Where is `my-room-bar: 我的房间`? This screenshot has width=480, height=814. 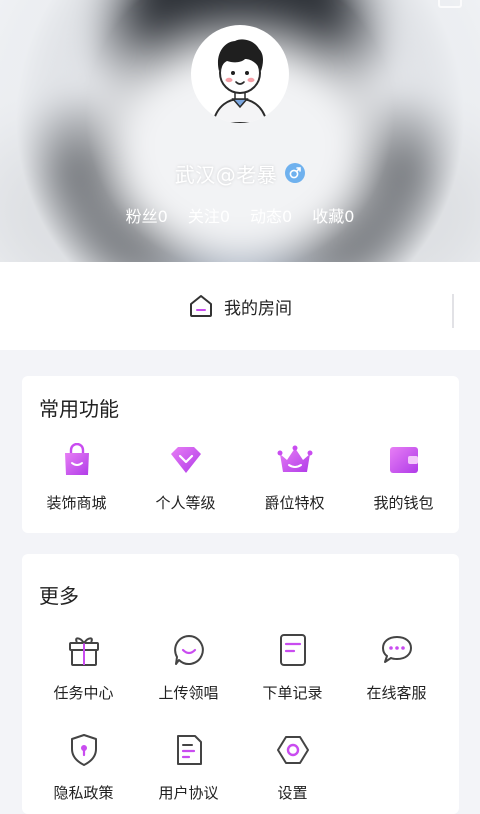 my-room-bar: 我的房间 is located at coordinates (240, 306).